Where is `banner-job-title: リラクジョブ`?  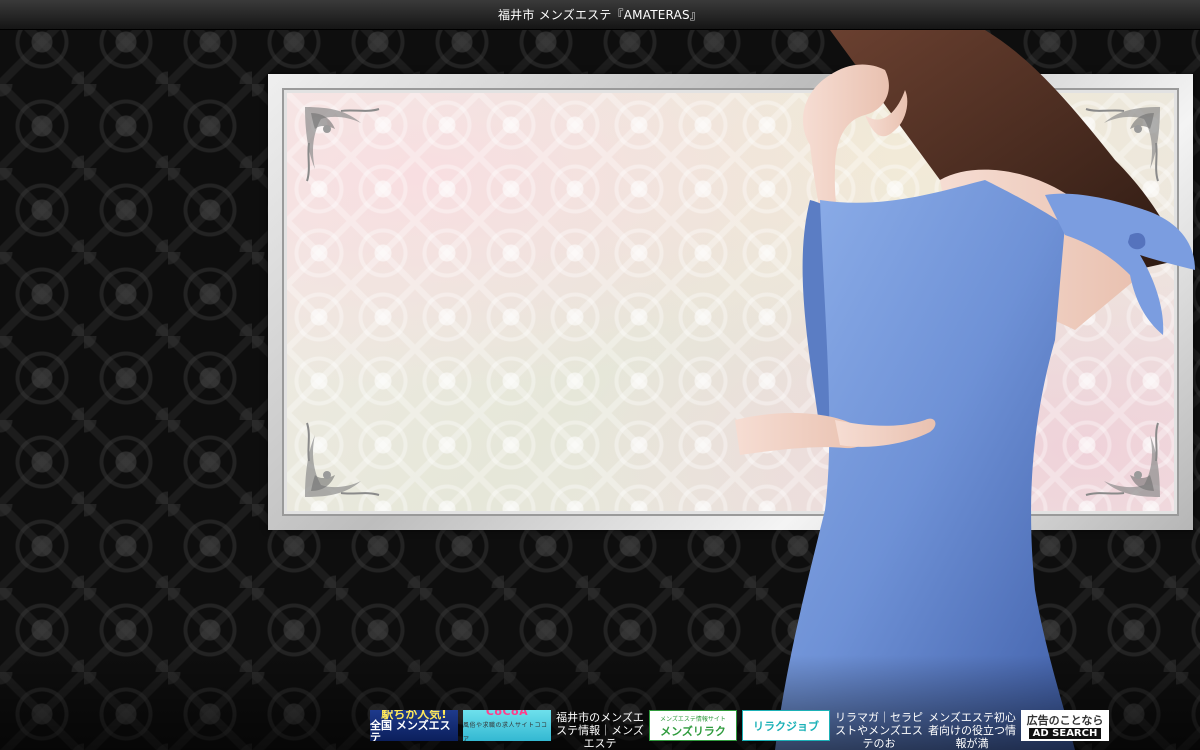
banner-job-title: リラクジョブ is located at coordinates (786, 726).